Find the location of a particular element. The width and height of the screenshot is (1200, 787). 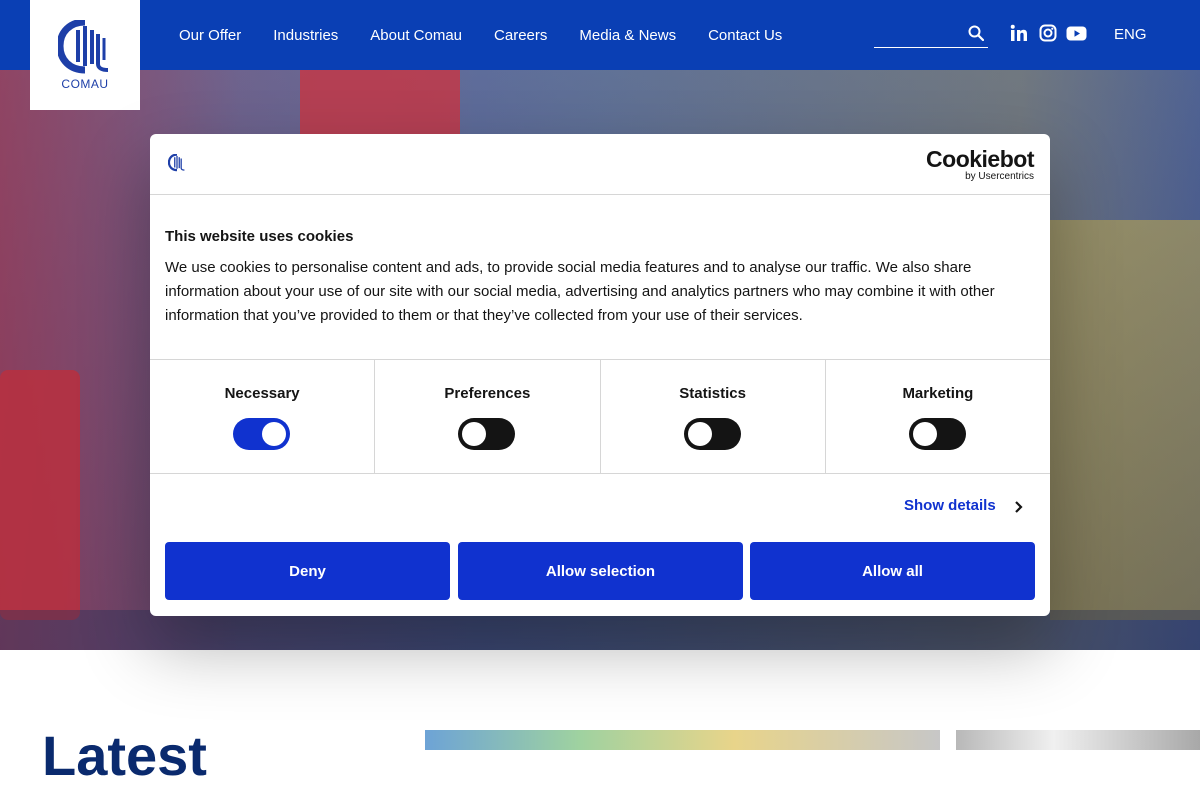

linkedin-icon is located at coordinates (1019, 35).